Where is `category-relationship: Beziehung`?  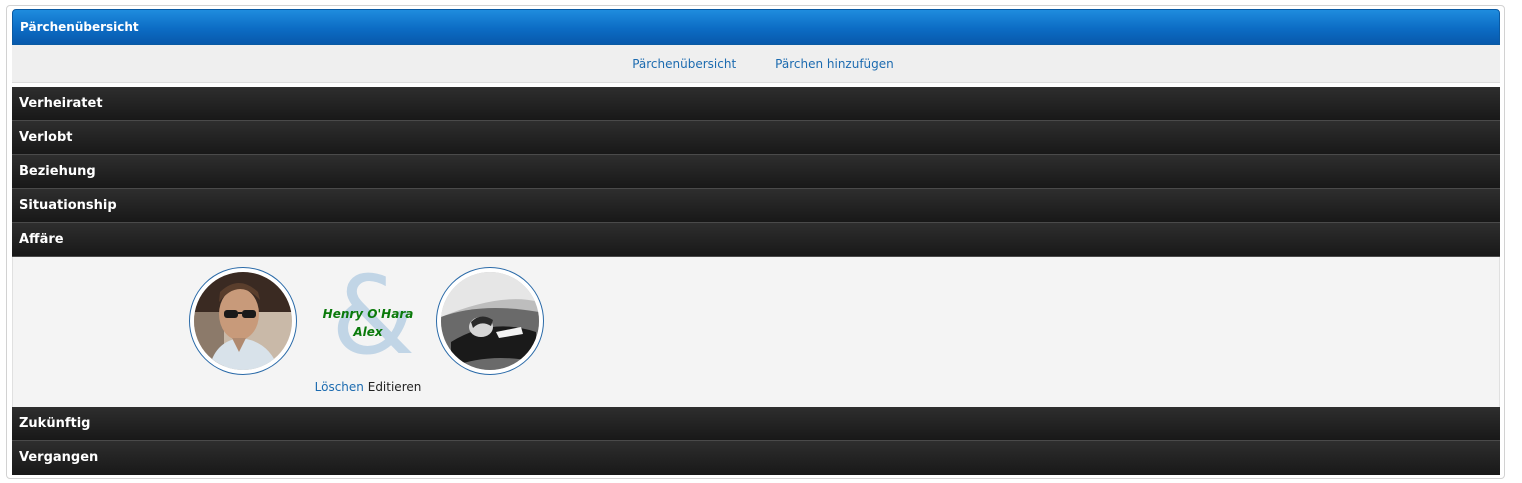
category-relationship: Beziehung is located at coordinates (756, 172).